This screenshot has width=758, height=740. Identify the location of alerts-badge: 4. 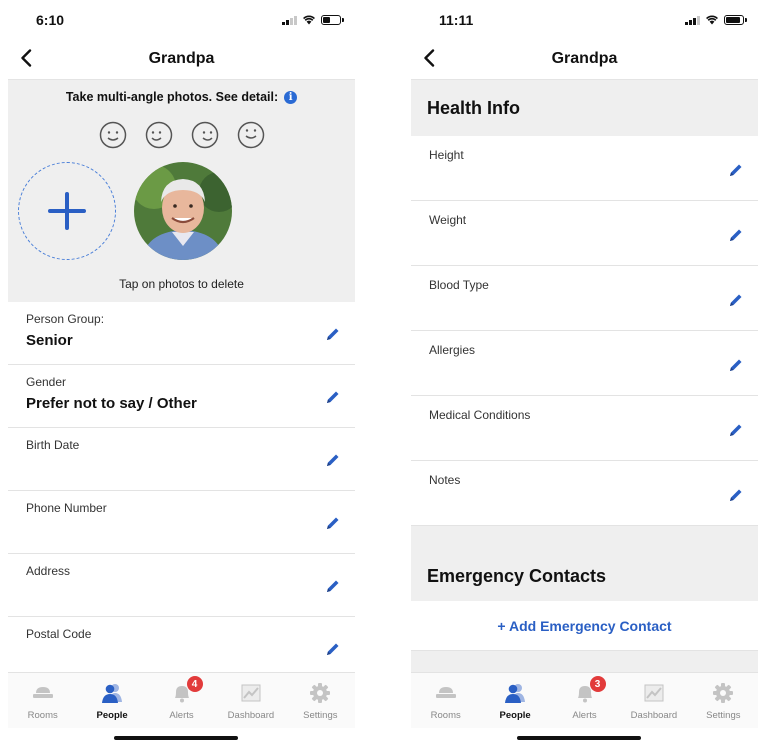
(194, 684).